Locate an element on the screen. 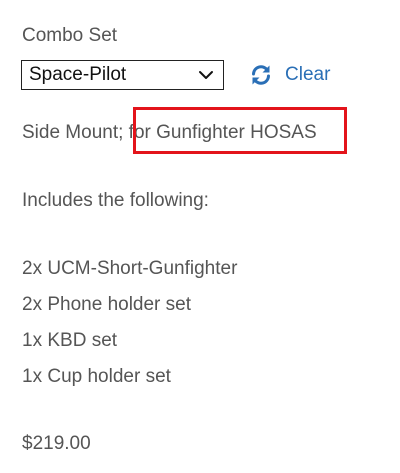  list-item: 1x KBD set is located at coordinates (70, 340).